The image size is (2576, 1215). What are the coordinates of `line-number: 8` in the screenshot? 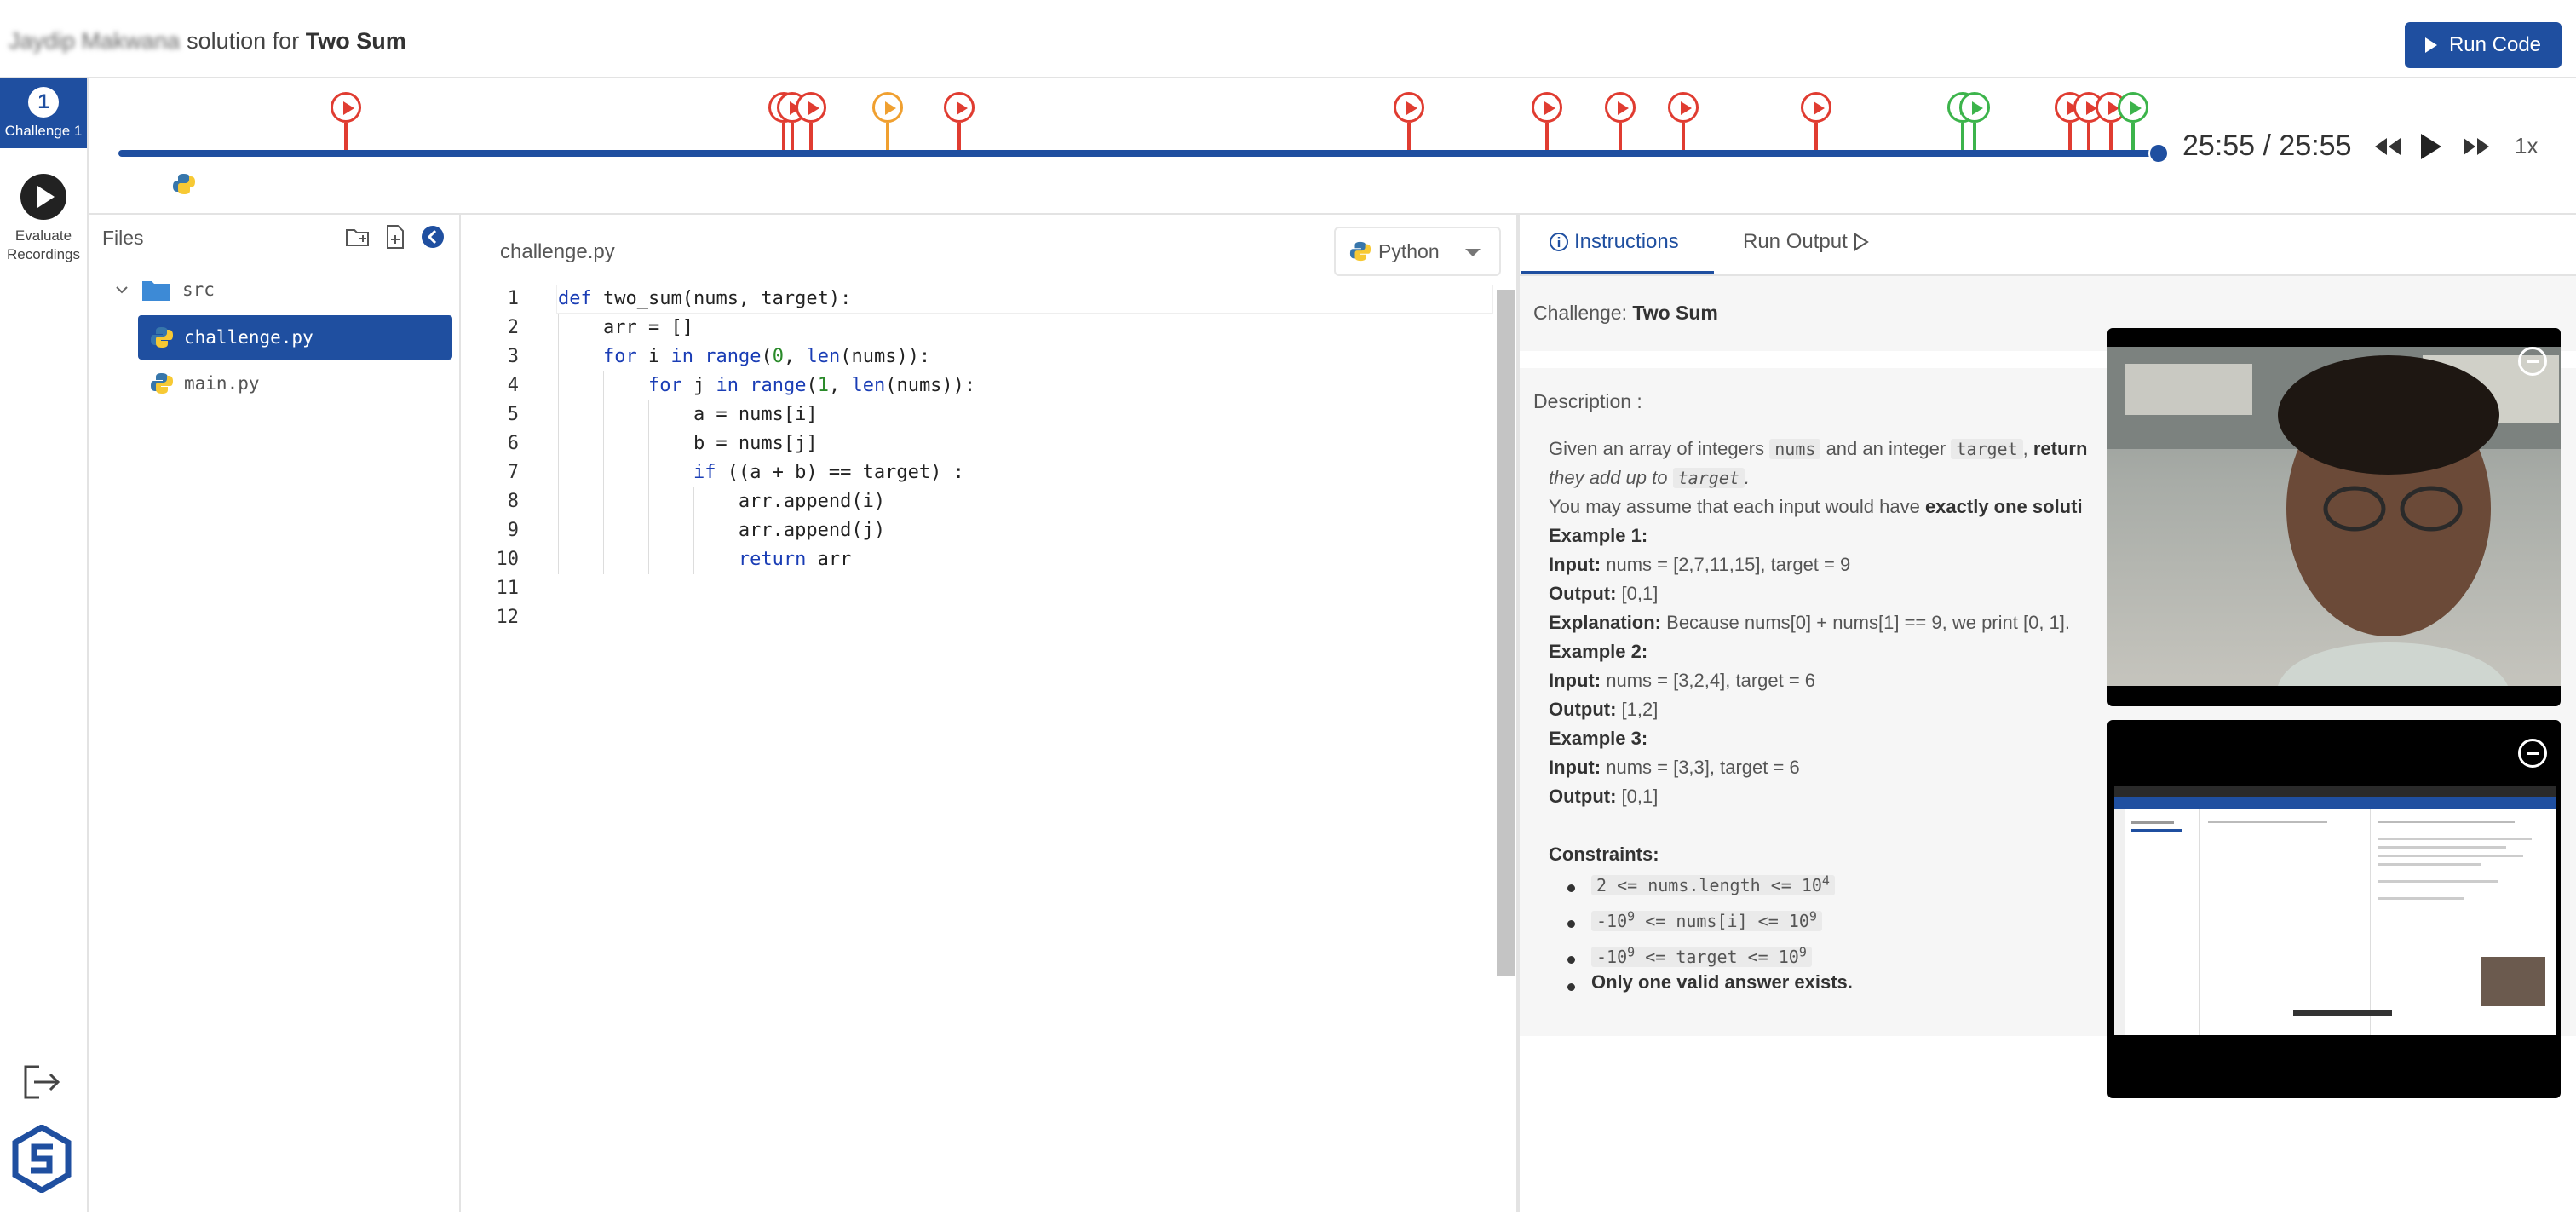 It's located at (513, 501).